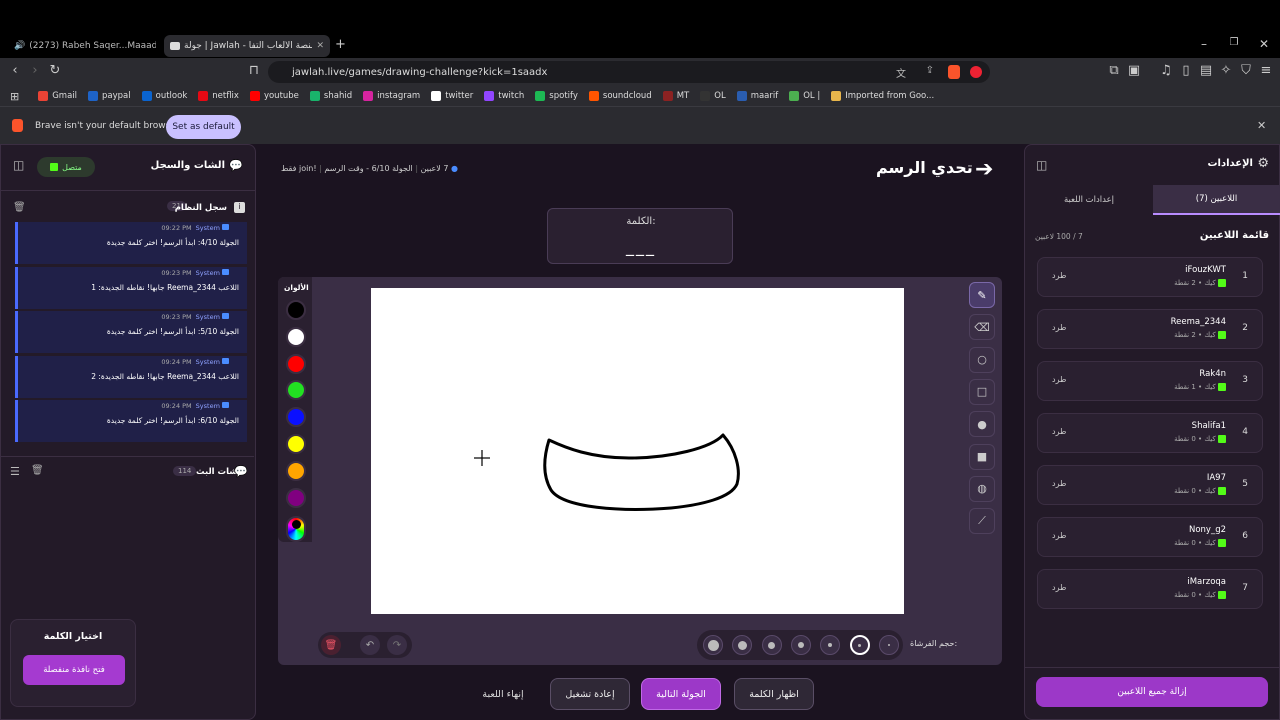 This screenshot has height=720, width=1280. I want to click on music-icon: ♫, so click(1166, 70).